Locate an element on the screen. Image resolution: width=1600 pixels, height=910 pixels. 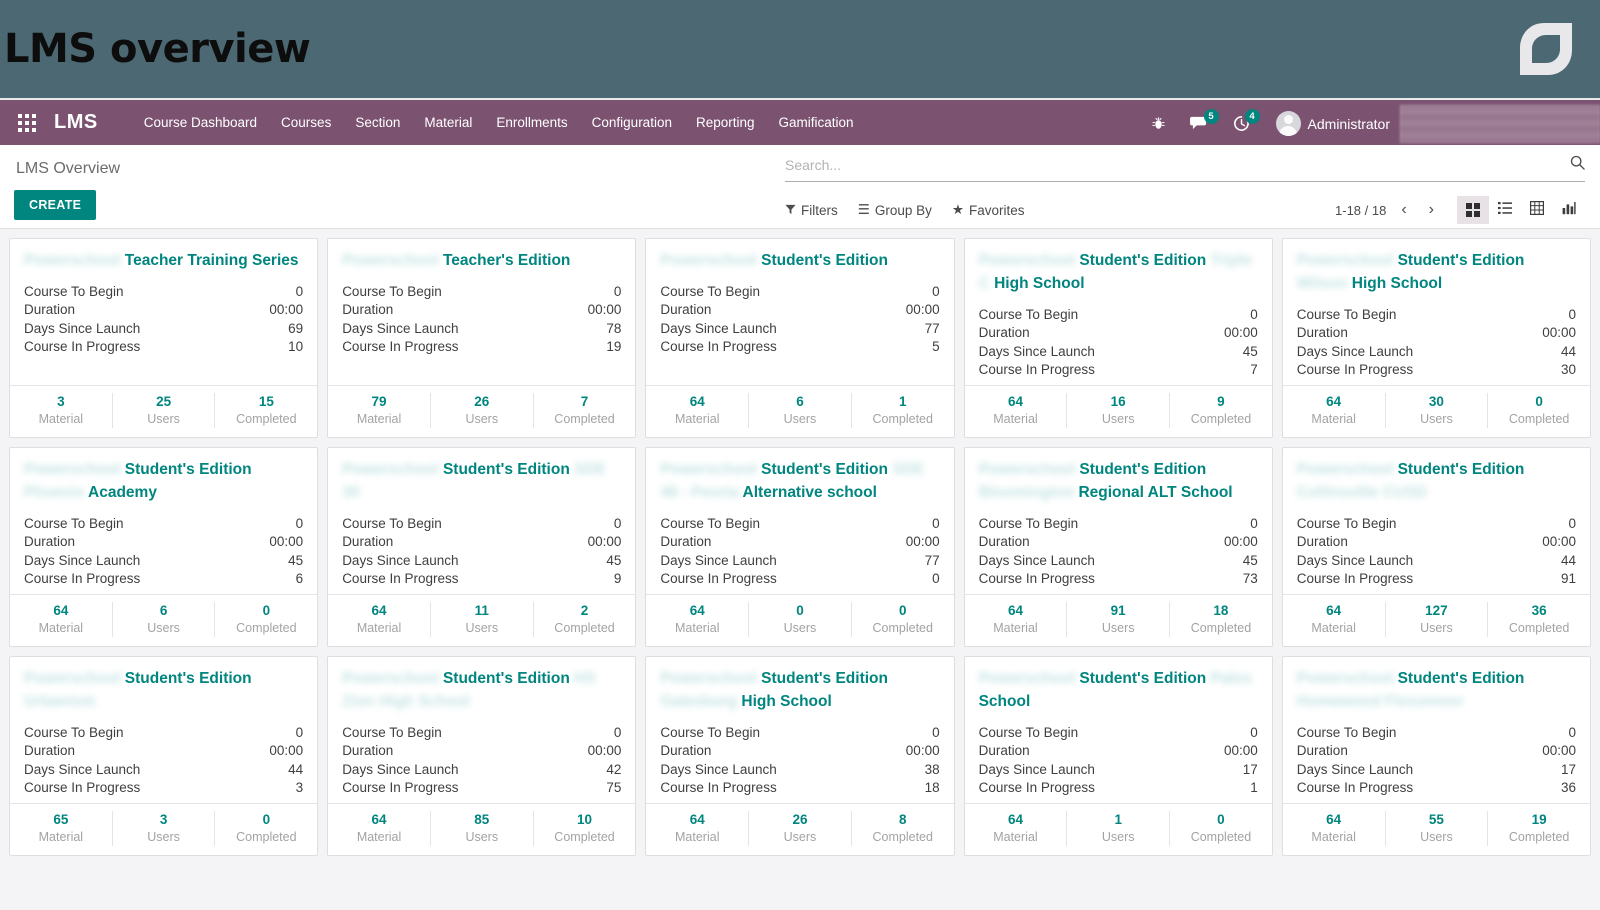
card-footer-cell: 3 Users is located at coordinates (164, 828).